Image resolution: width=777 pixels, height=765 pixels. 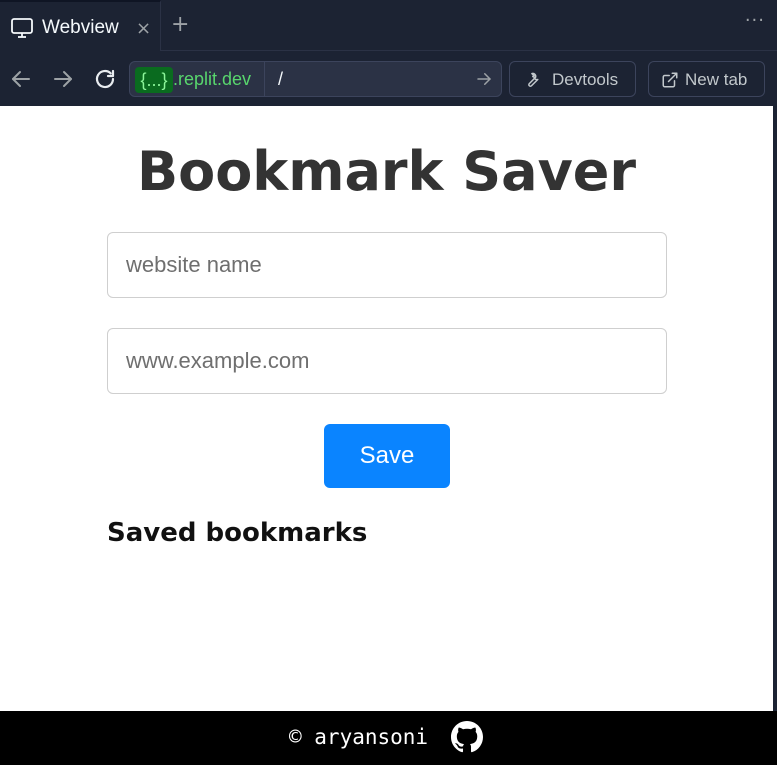 I want to click on devtools-button: Devtools, so click(x=572, y=79).